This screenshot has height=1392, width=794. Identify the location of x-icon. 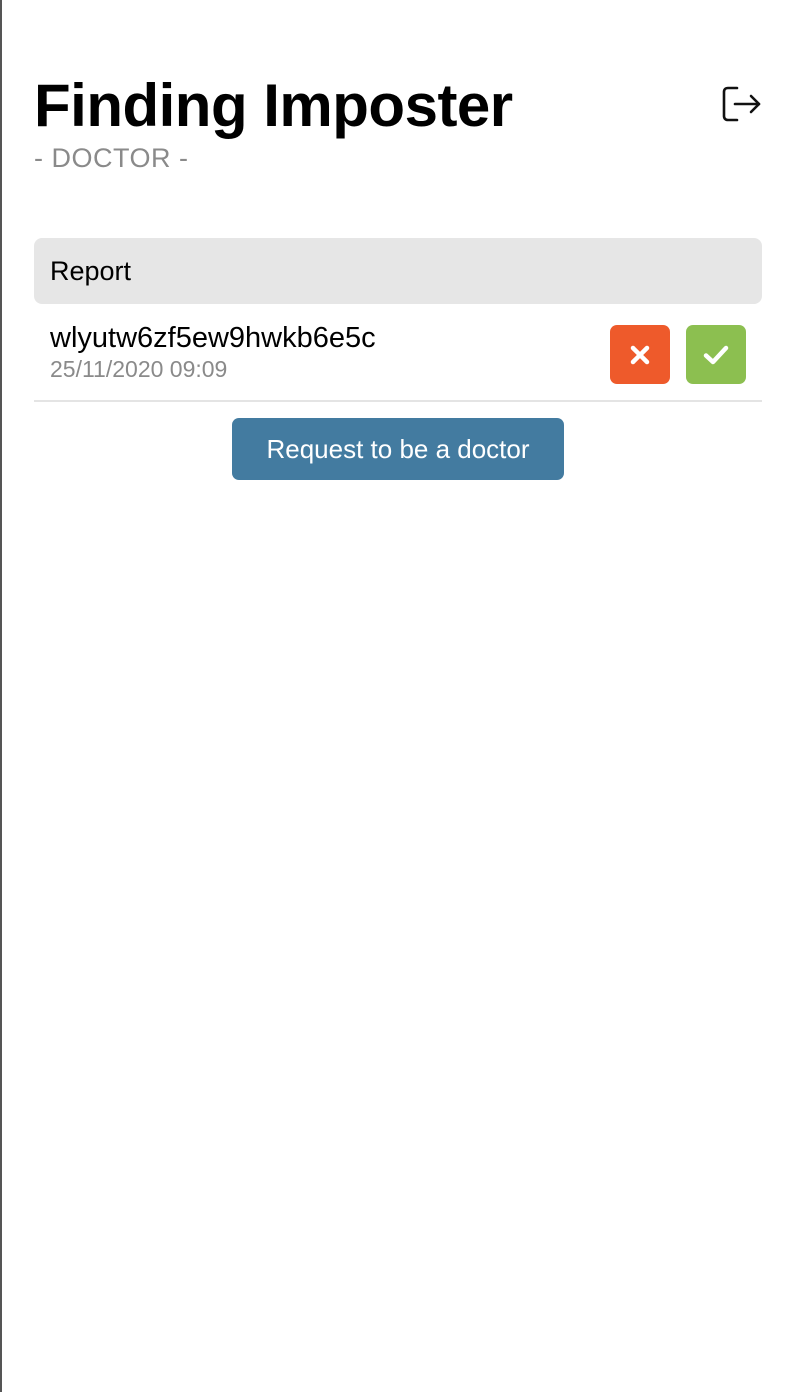
(640, 354).